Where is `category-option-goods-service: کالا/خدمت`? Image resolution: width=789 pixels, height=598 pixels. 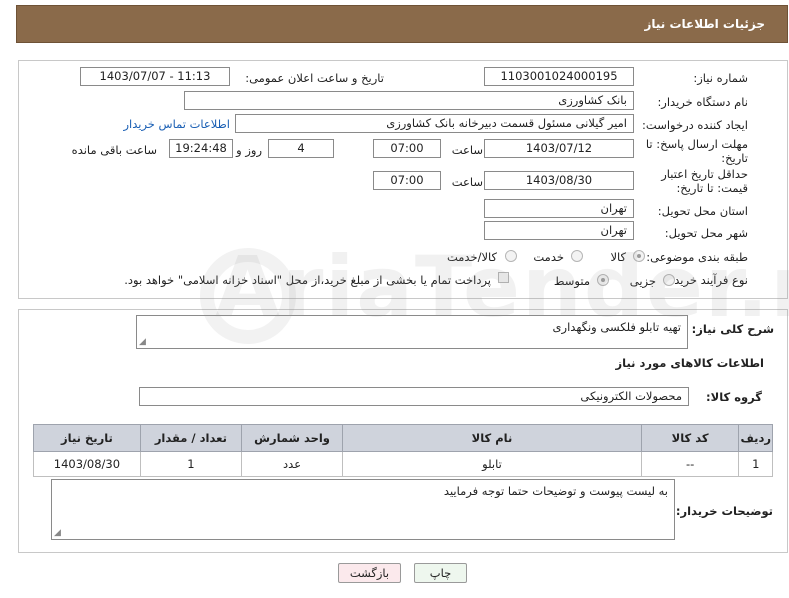
category-option-goods-service: کالا/خدمت is located at coordinates (471, 257).